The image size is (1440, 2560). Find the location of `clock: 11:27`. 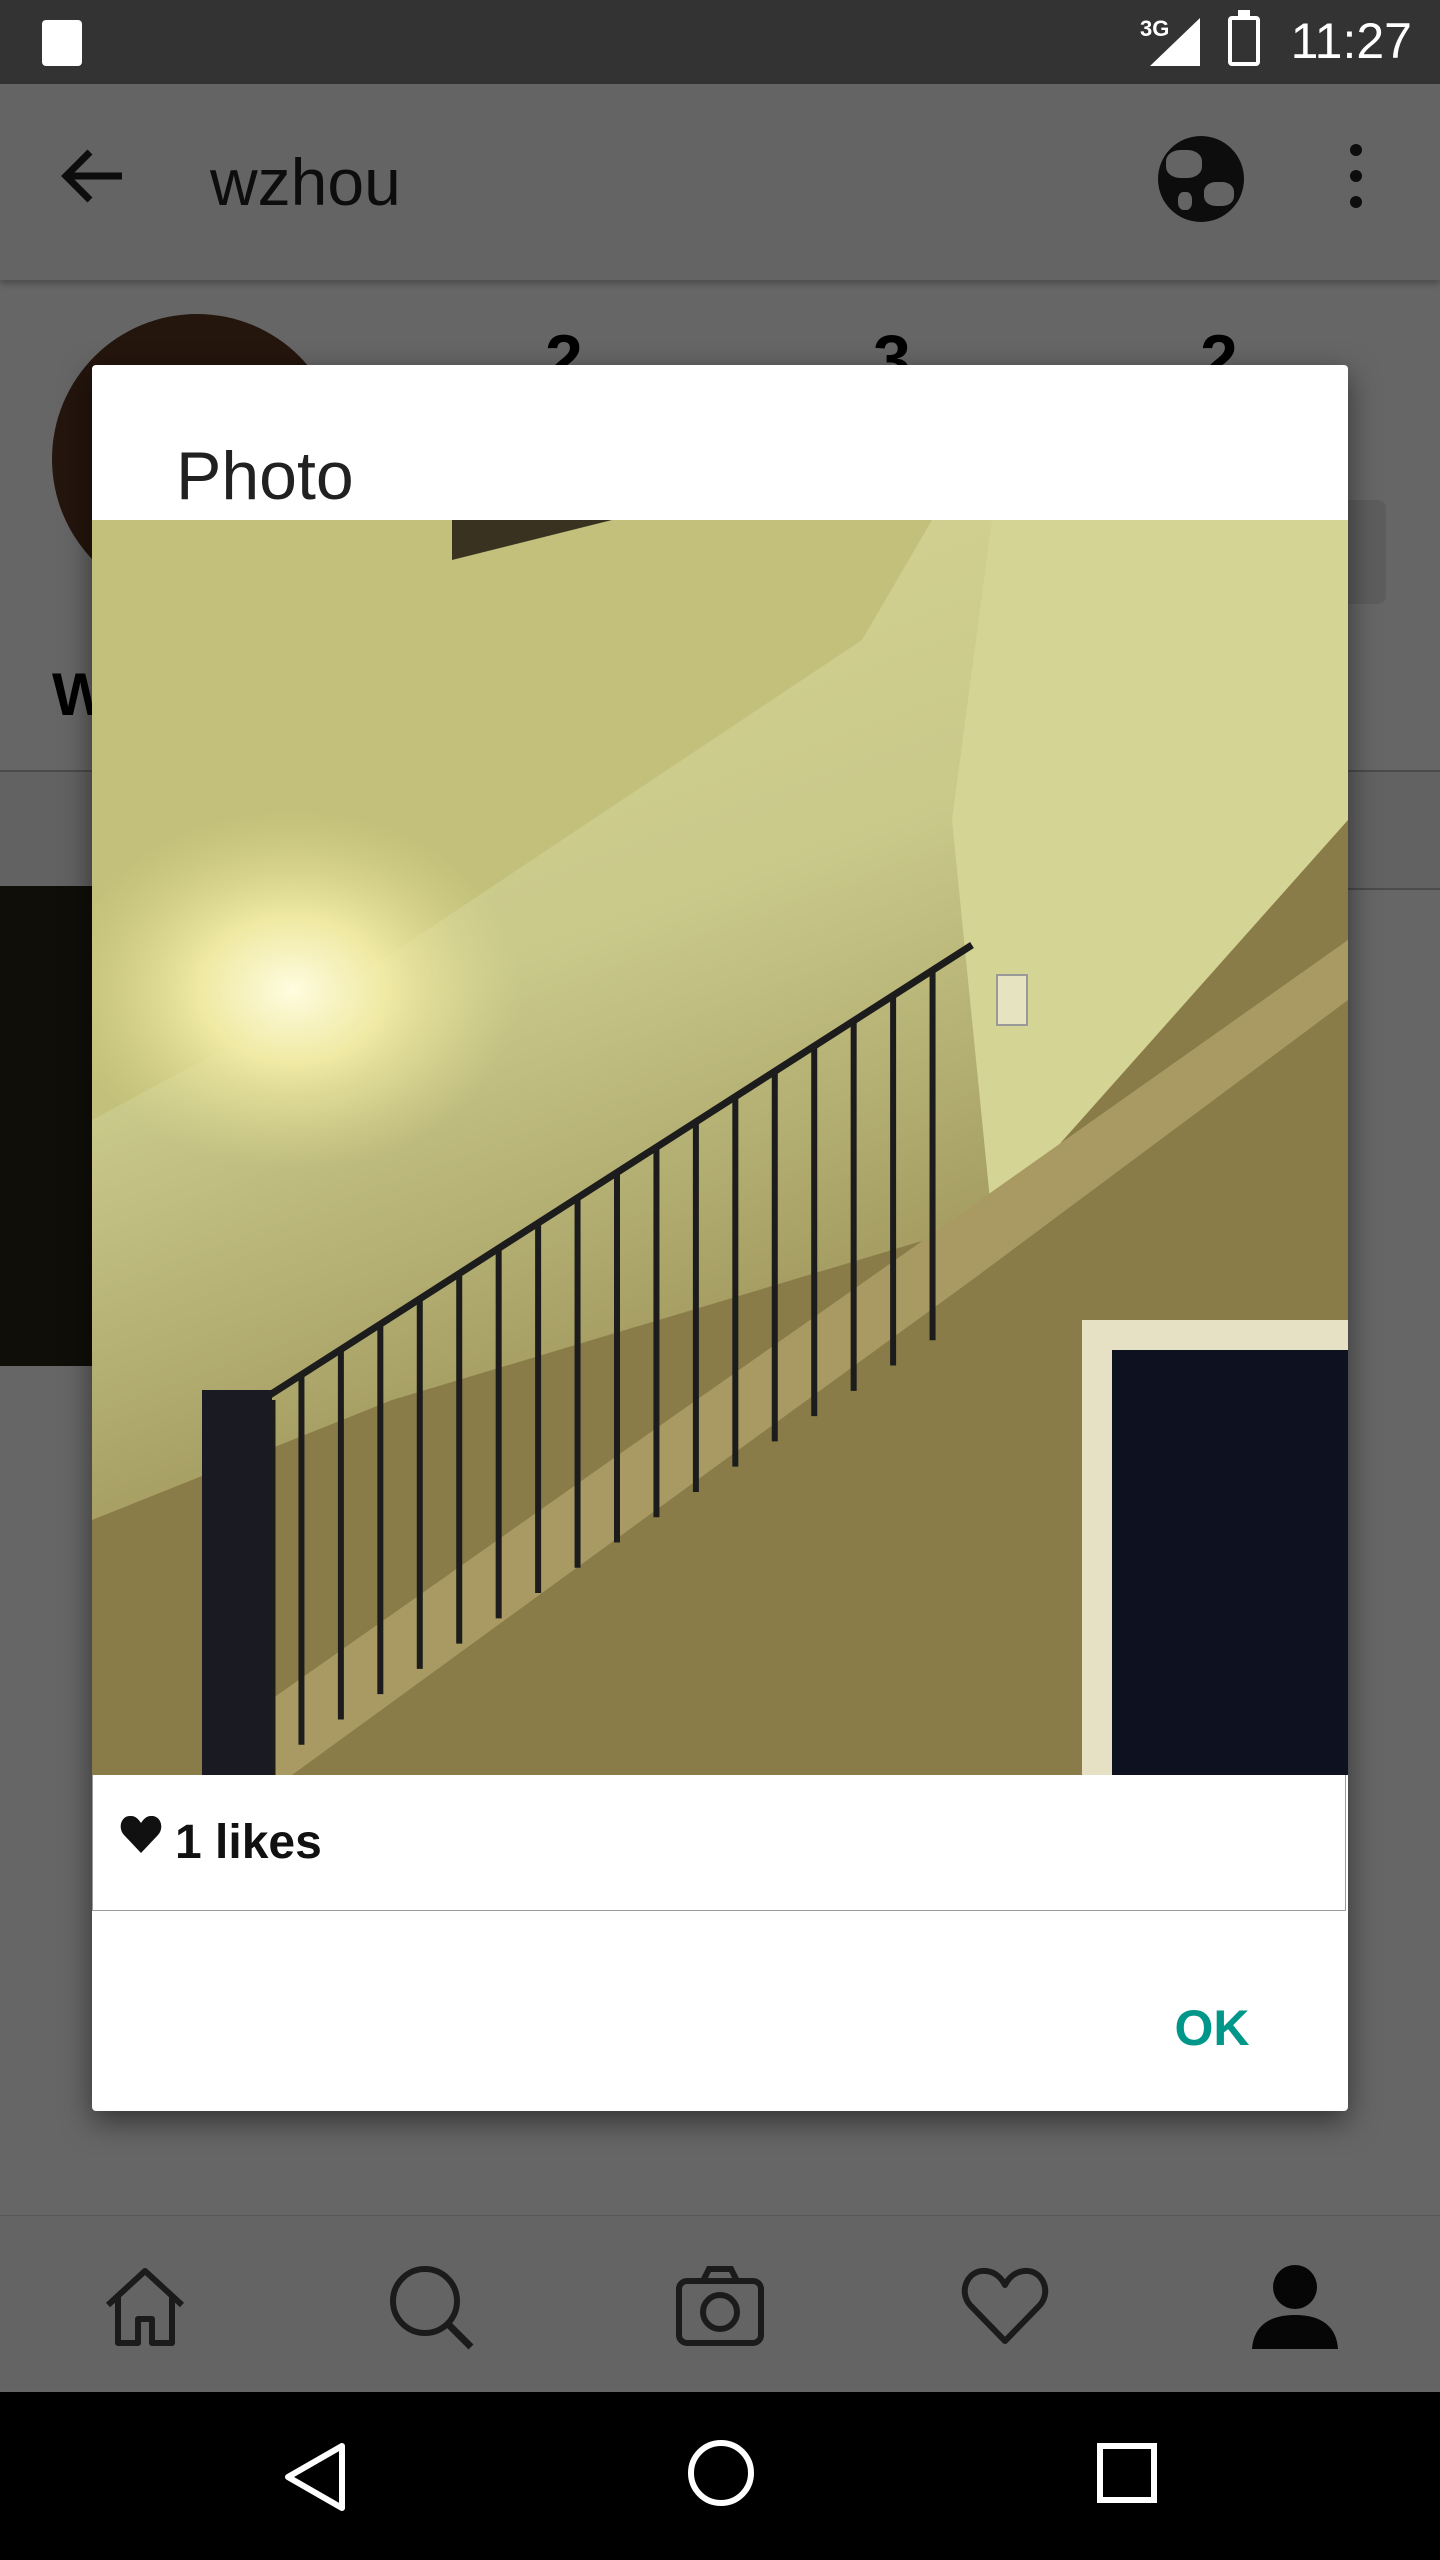

clock: 11:27 is located at coordinates (1351, 41).